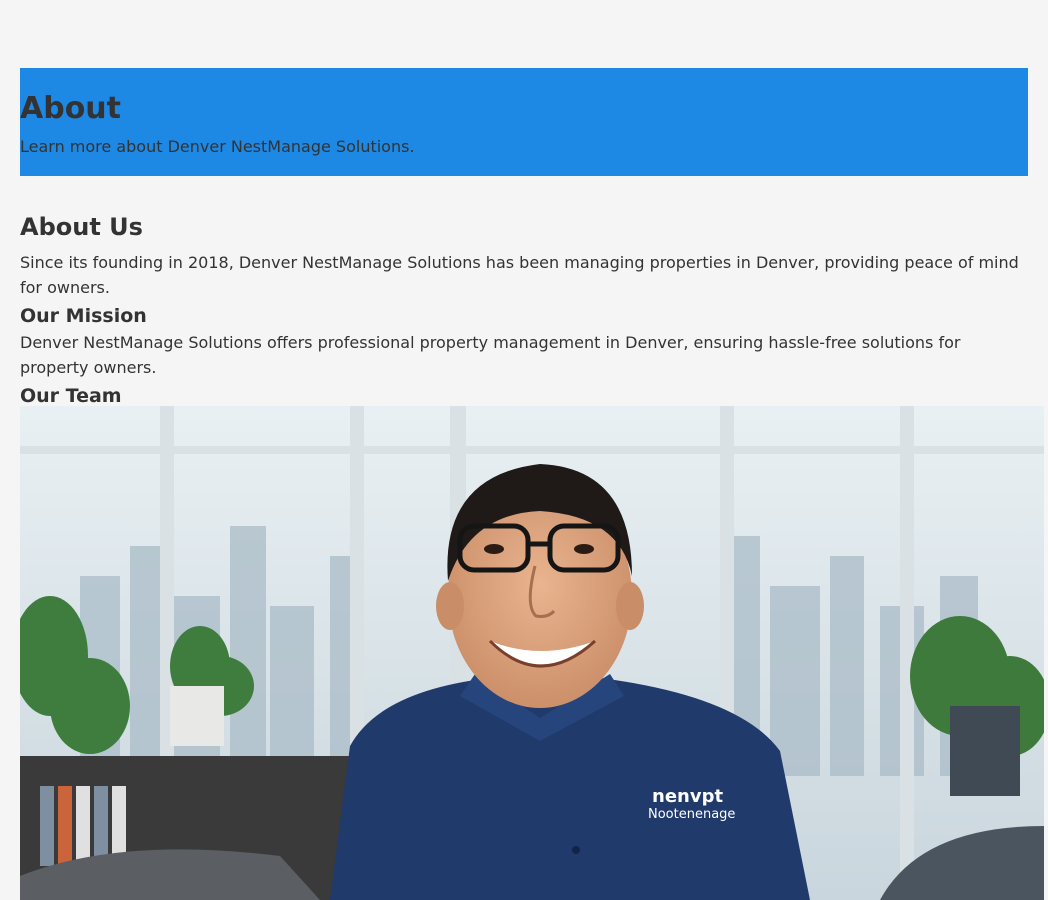  Describe the element at coordinates (687, 796) in the screenshot. I see `shirt-logo-line-1: nenvpt` at that location.